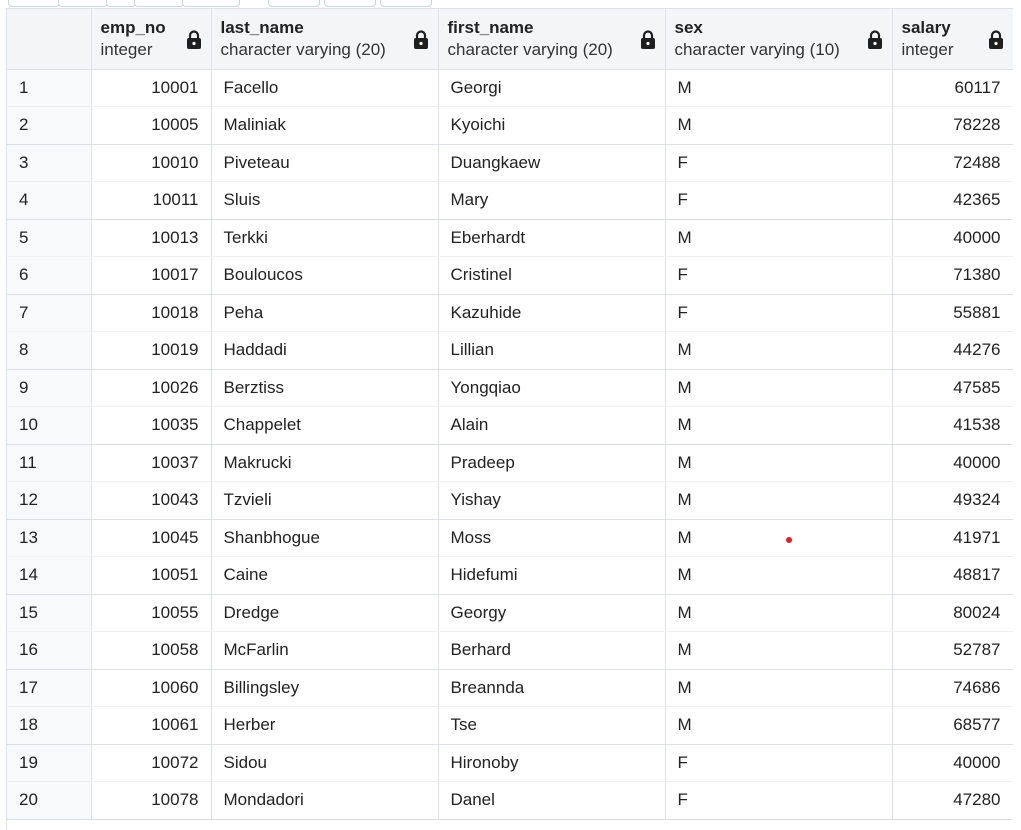 The image size is (1021, 830). Describe the element at coordinates (49, 425) in the screenshot. I see `row-number: 10` at that location.